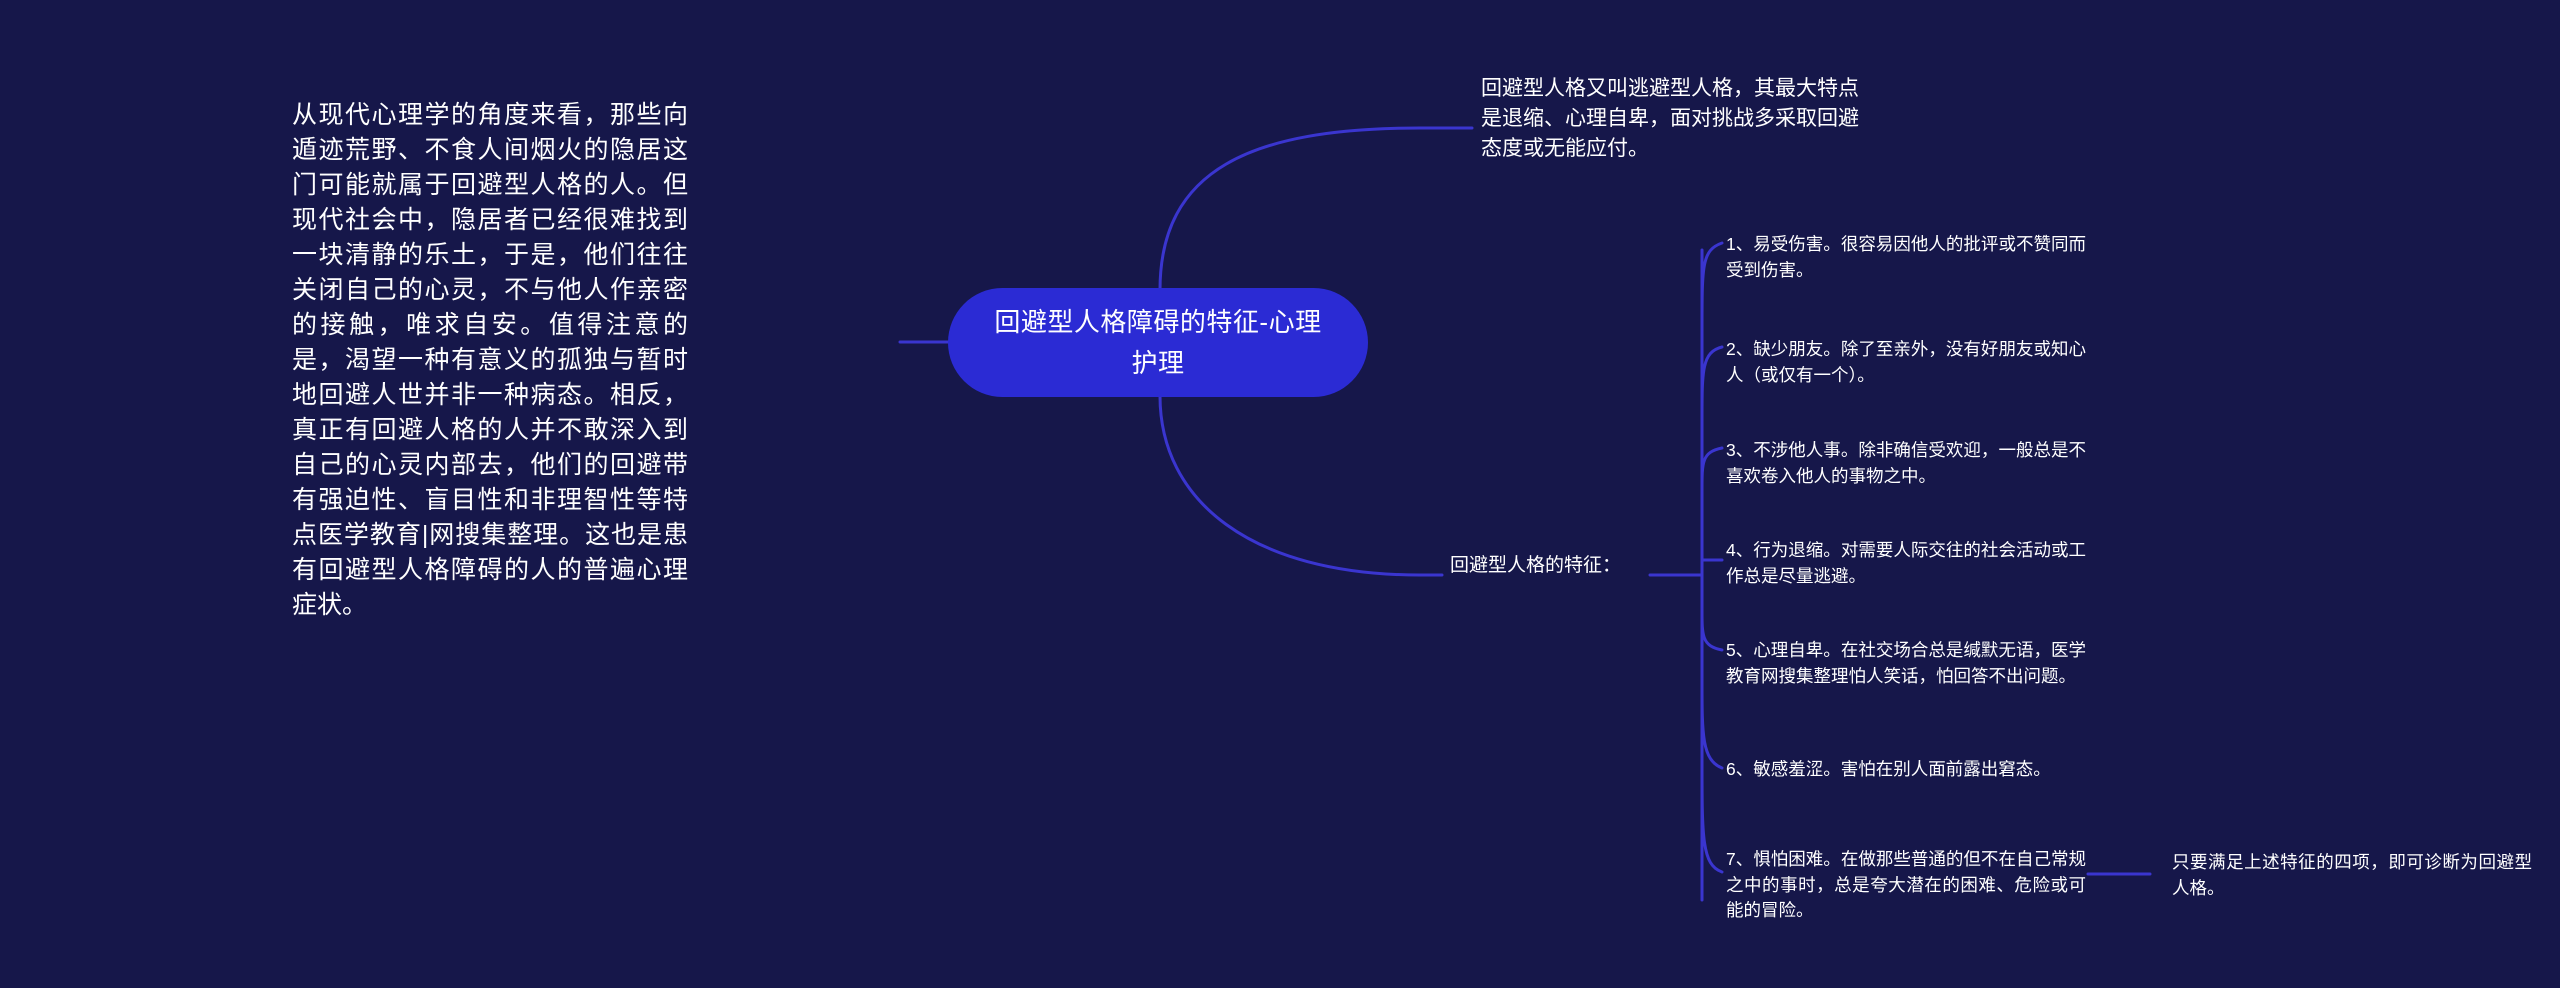  What do you see at coordinates (1888, 769) in the screenshot?
I see `feature-item: 6、敏感羞涩。害怕在别人面前露出窘态。` at bounding box center [1888, 769].